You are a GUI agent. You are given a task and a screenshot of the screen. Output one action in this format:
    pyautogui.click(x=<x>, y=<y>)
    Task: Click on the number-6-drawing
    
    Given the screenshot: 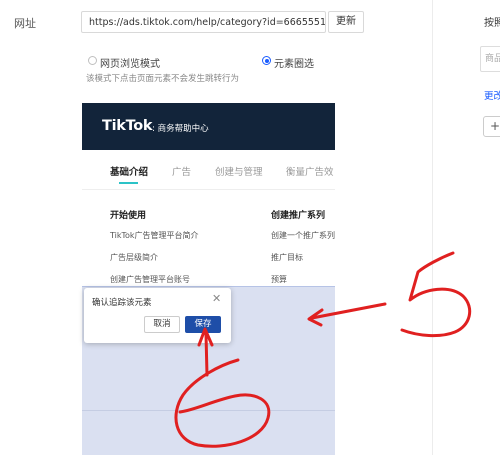 What is the action you would take?
    pyautogui.click(x=222, y=403)
    